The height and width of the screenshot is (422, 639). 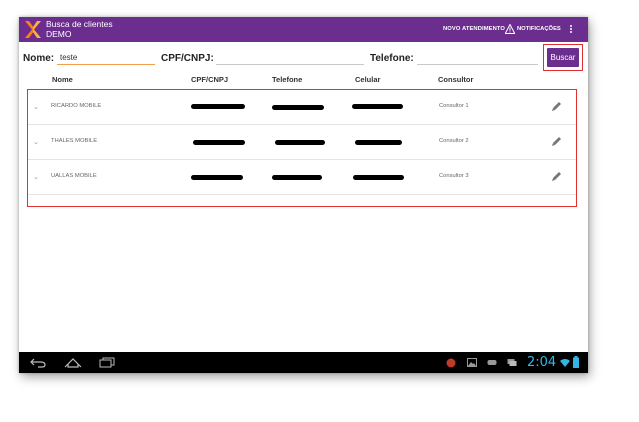 What do you see at coordinates (492, 362) in the screenshot?
I see `gamepad-icon` at bounding box center [492, 362].